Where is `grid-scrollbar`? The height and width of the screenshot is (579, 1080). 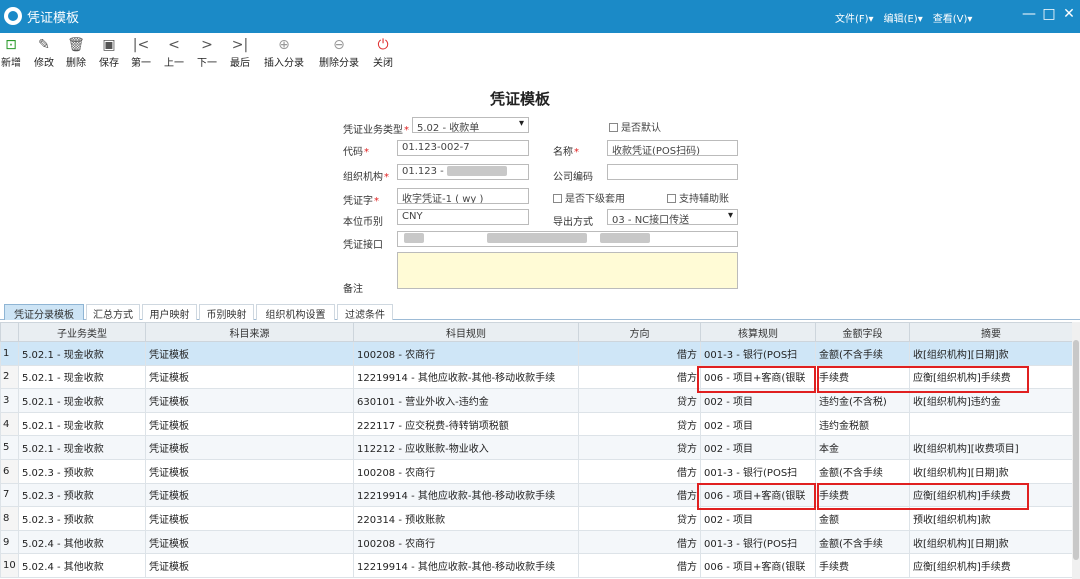 grid-scrollbar is located at coordinates (1076, 450).